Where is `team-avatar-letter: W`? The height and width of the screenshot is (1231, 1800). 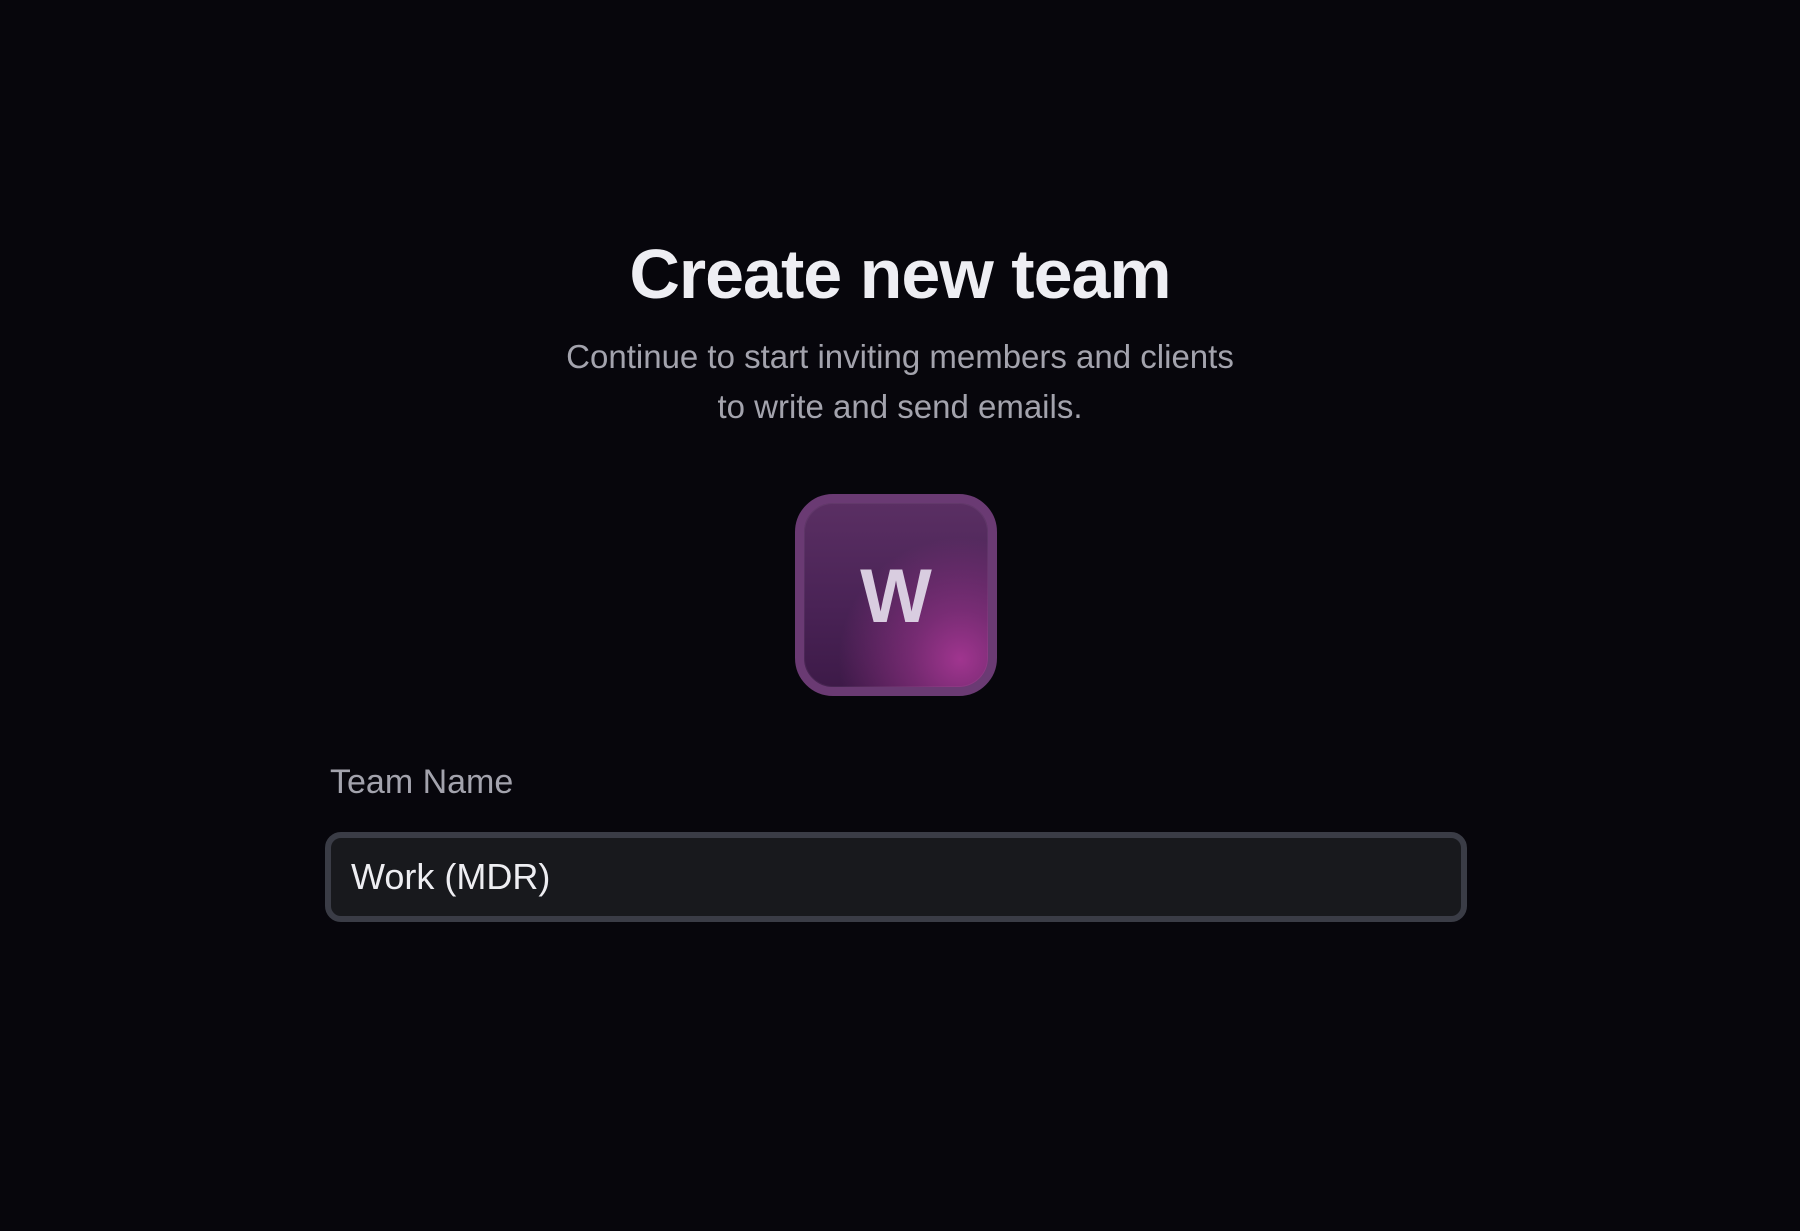 team-avatar-letter: W is located at coordinates (896, 596).